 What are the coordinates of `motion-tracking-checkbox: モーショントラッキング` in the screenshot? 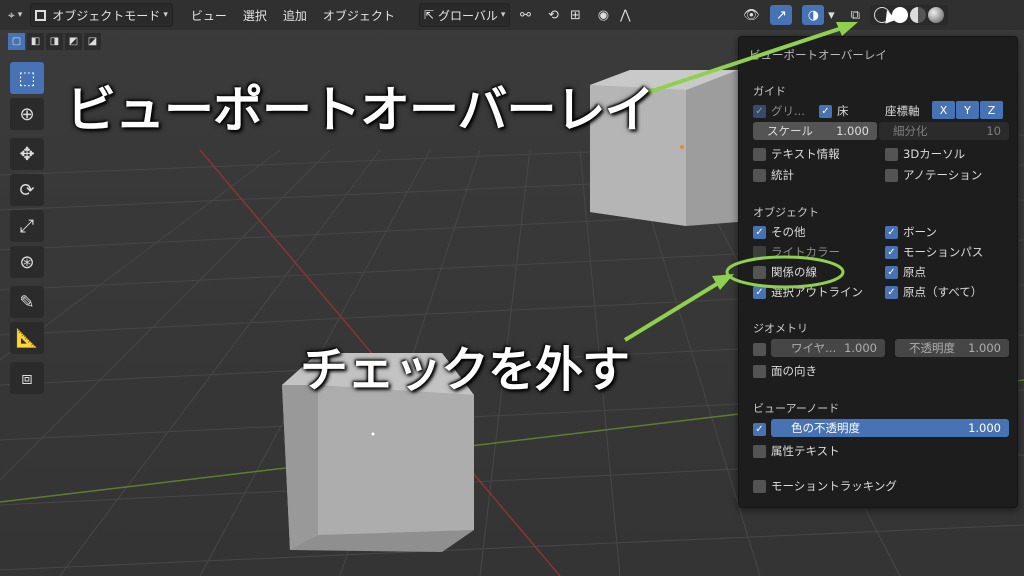 It's located at (825, 486).